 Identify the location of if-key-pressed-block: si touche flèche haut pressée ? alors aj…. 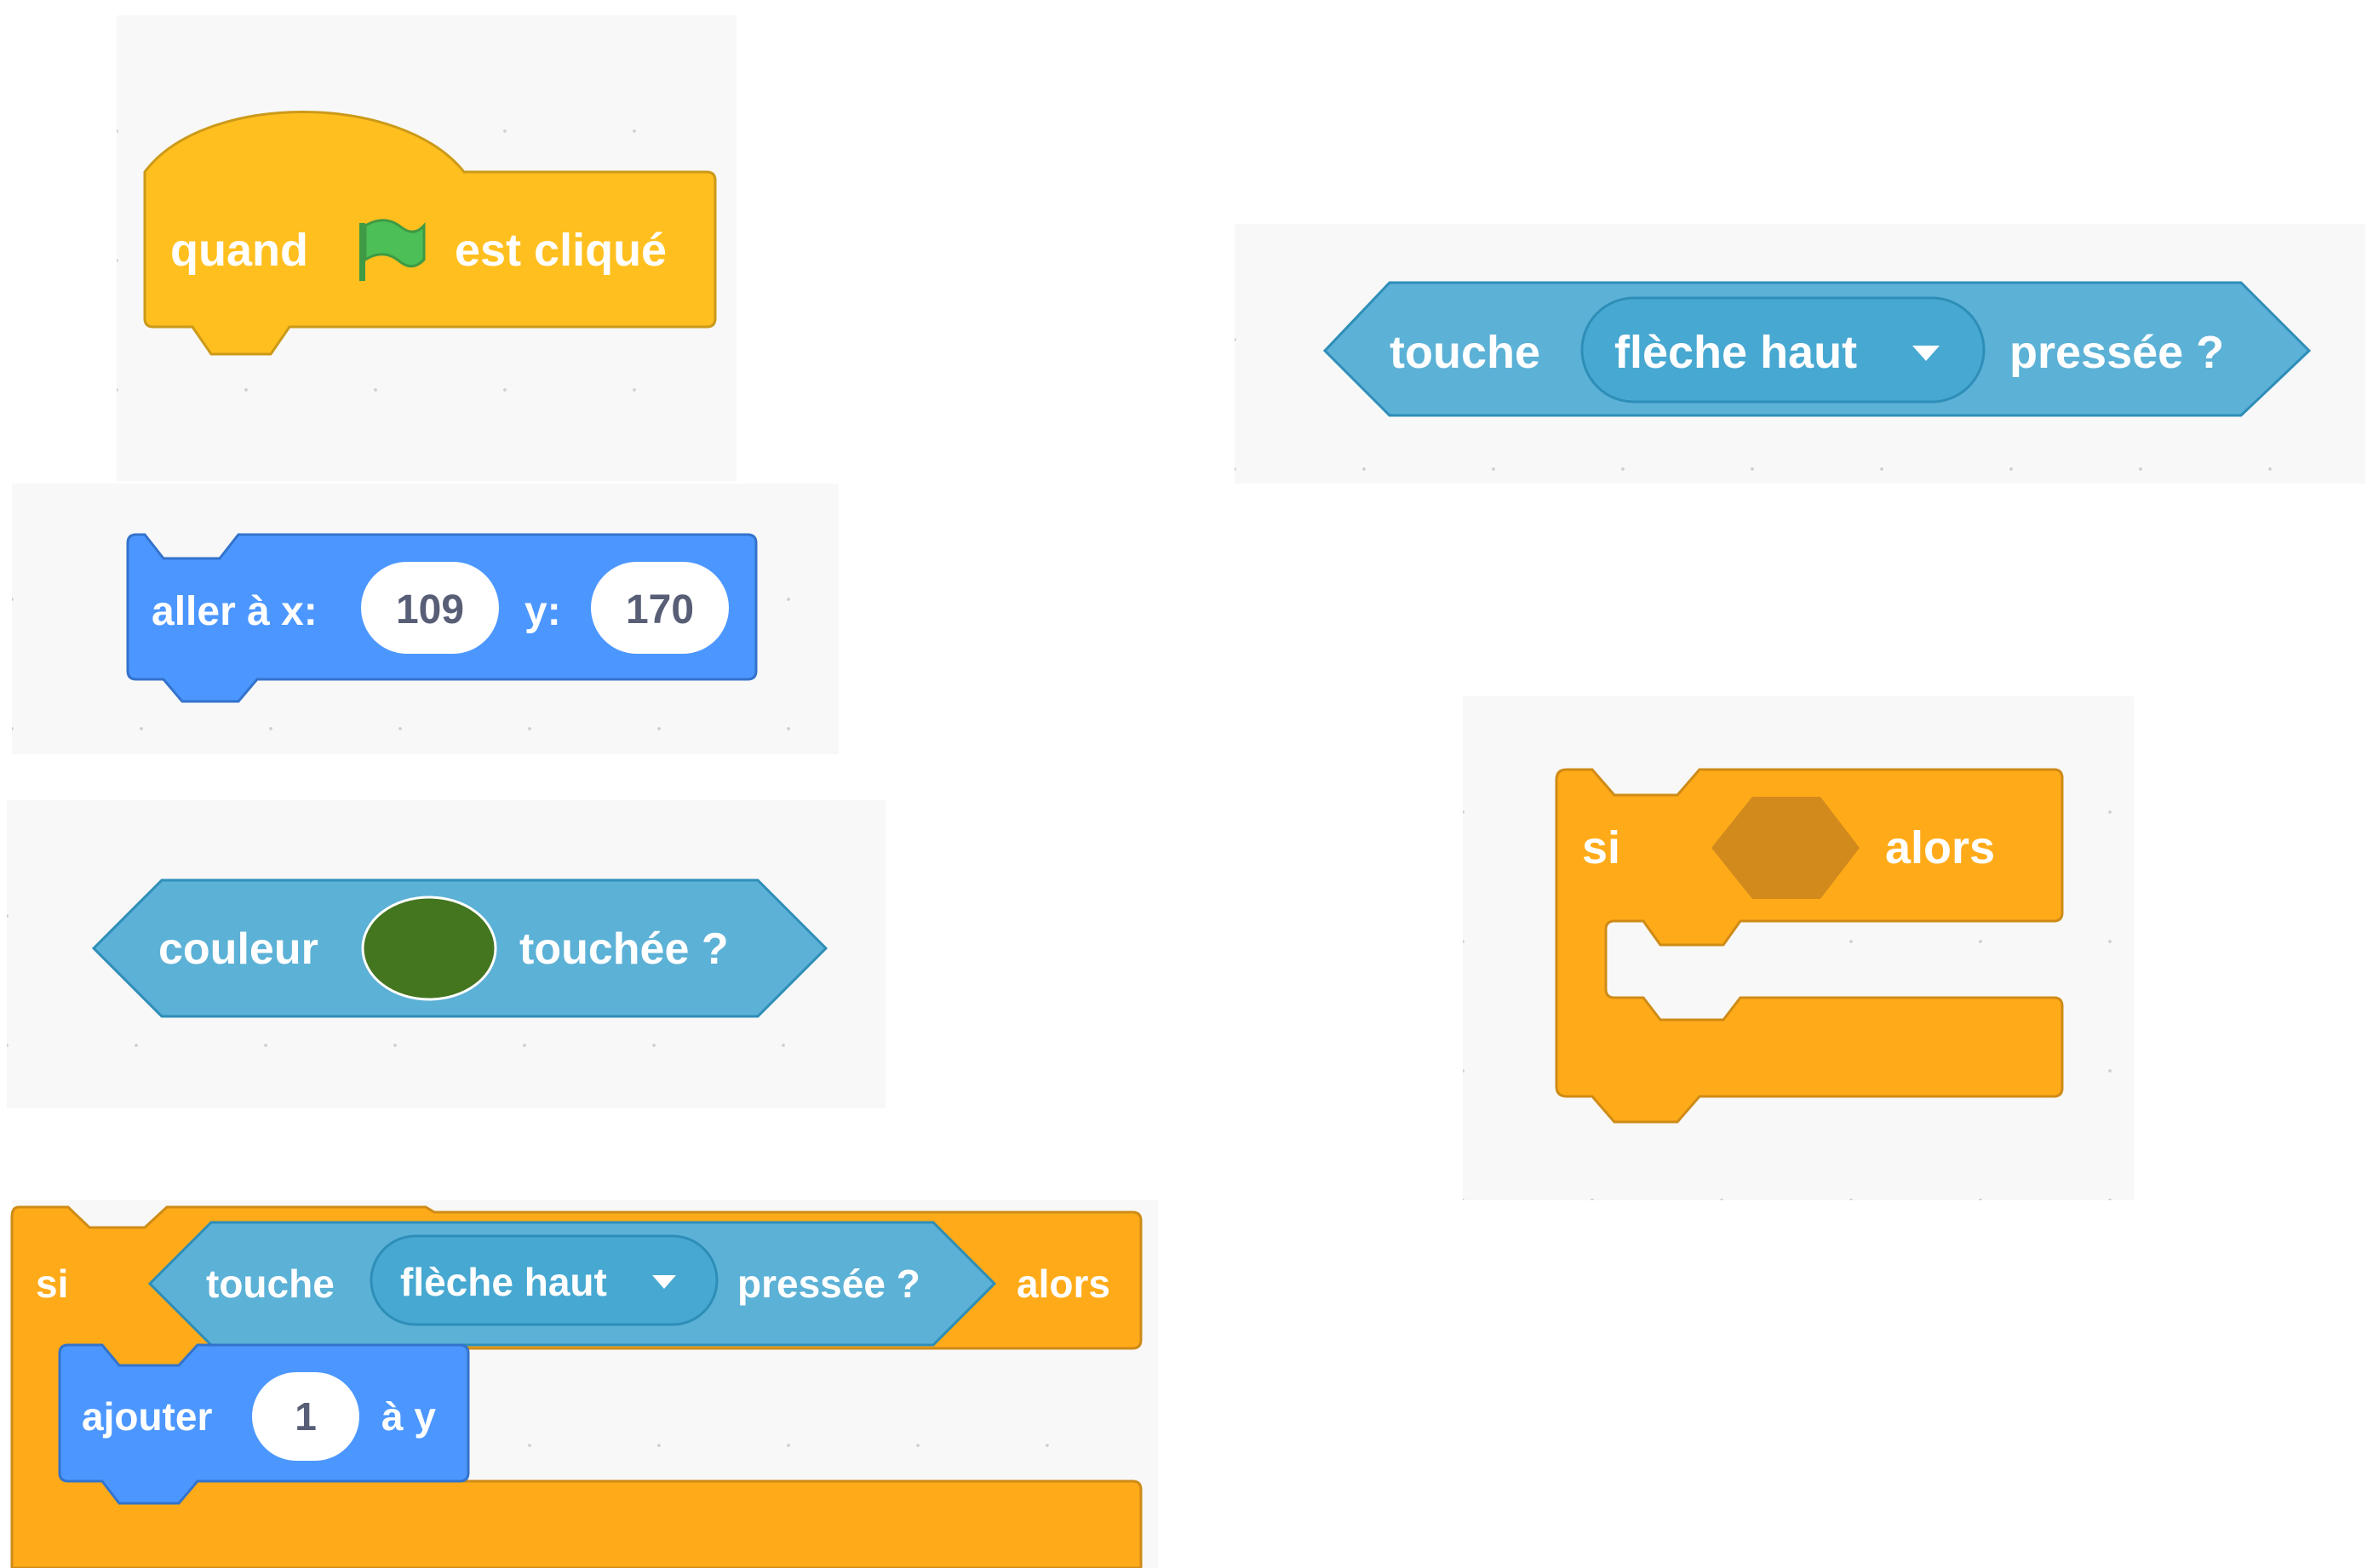
(576, 1386).